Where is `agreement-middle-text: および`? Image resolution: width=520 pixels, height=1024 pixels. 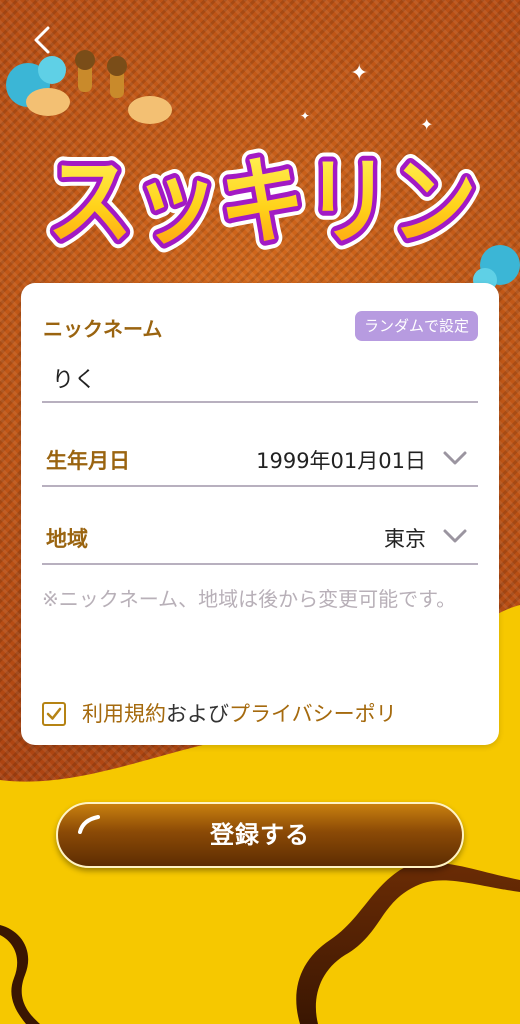 agreement-middle-text: および is located at coordinates (197, 714).